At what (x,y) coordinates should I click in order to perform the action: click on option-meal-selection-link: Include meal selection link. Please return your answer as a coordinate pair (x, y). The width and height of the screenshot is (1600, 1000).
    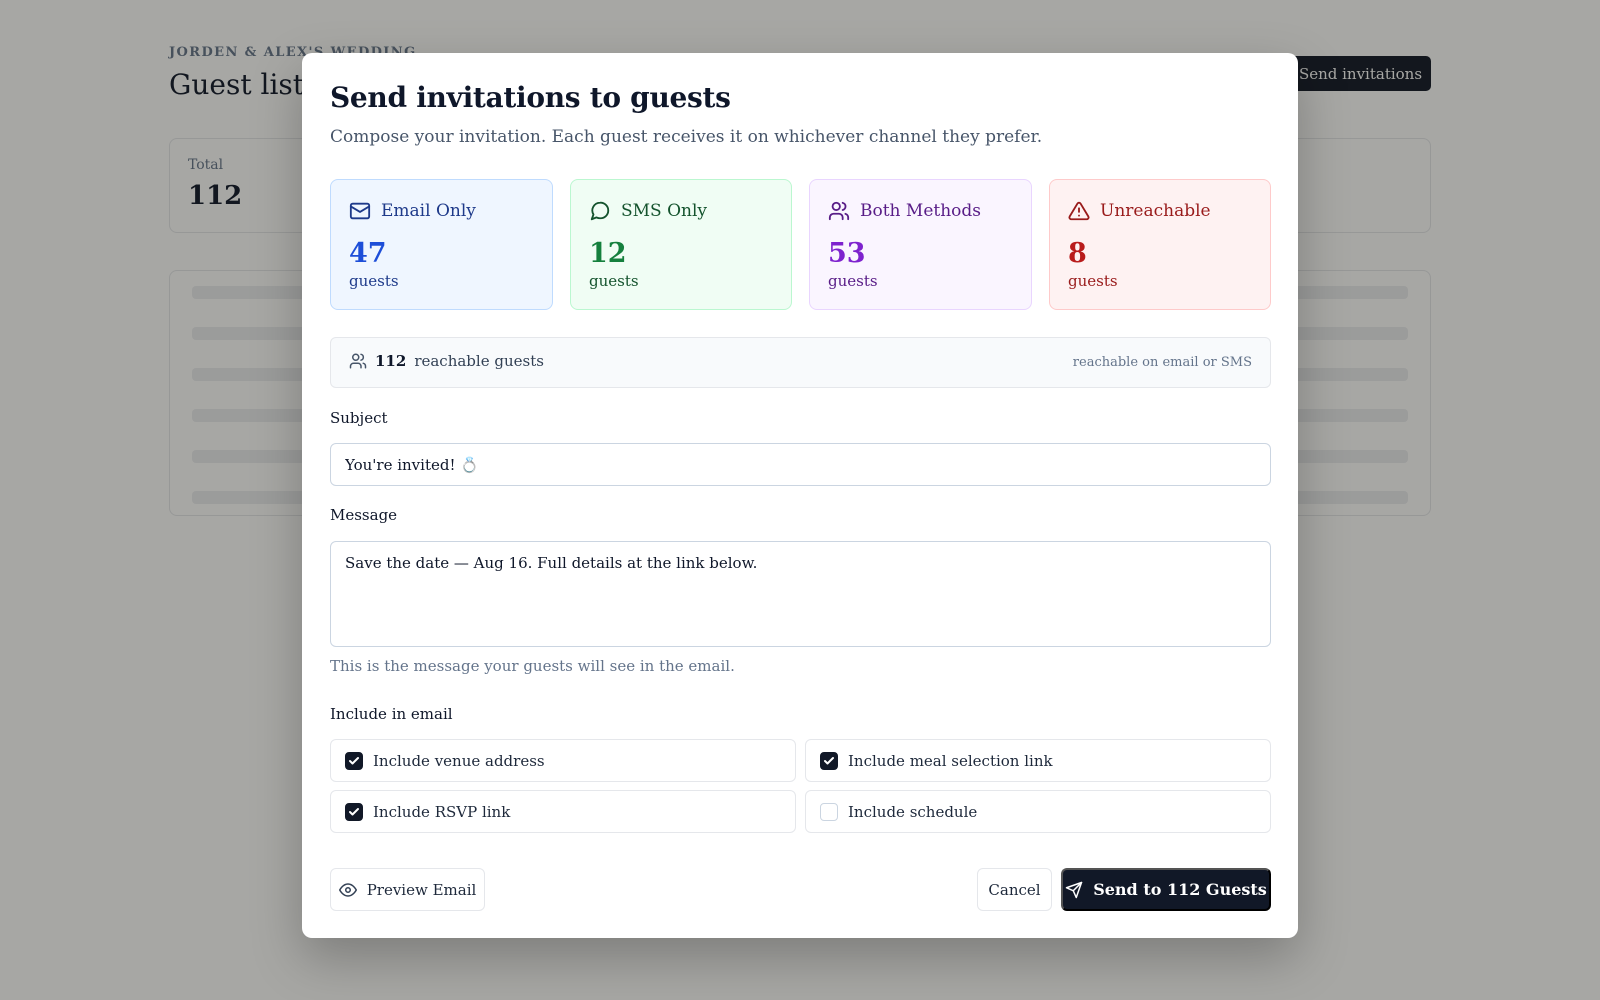
    Looking at the image, I should click on (1038, 760).